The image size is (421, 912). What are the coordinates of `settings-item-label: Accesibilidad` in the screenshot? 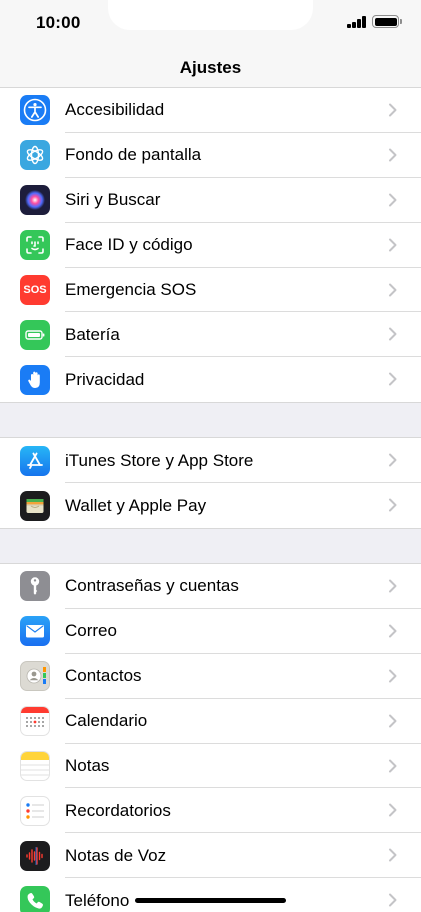 It's located at (115, 110).